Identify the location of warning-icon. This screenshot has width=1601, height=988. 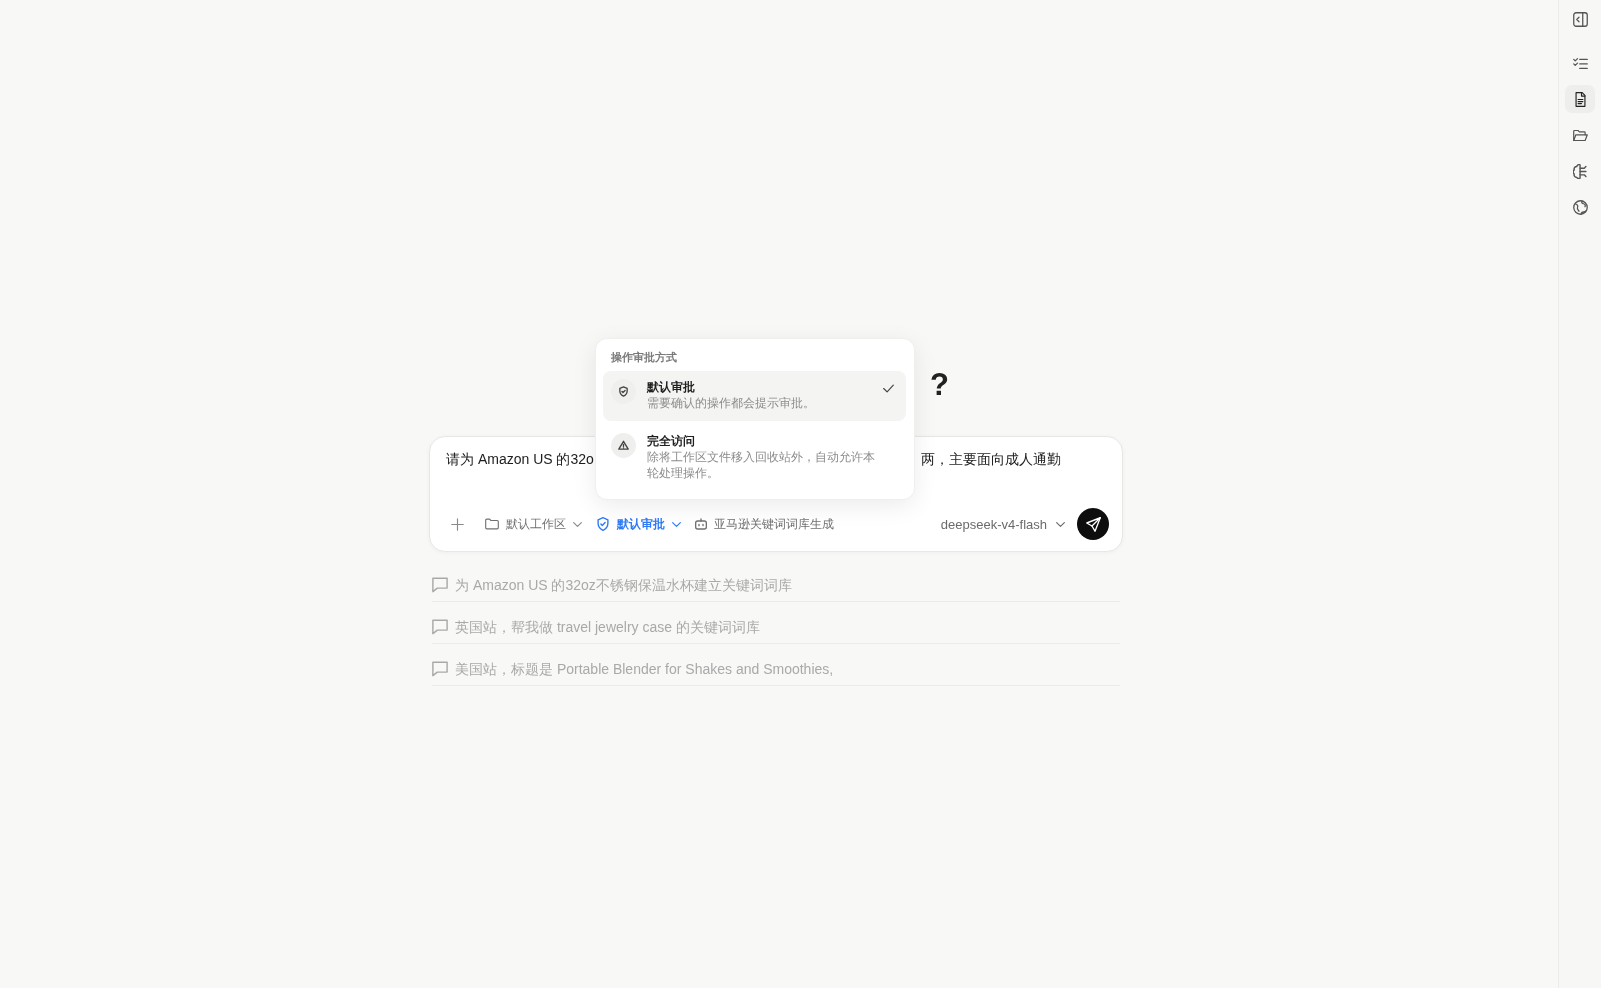
(623, 445).